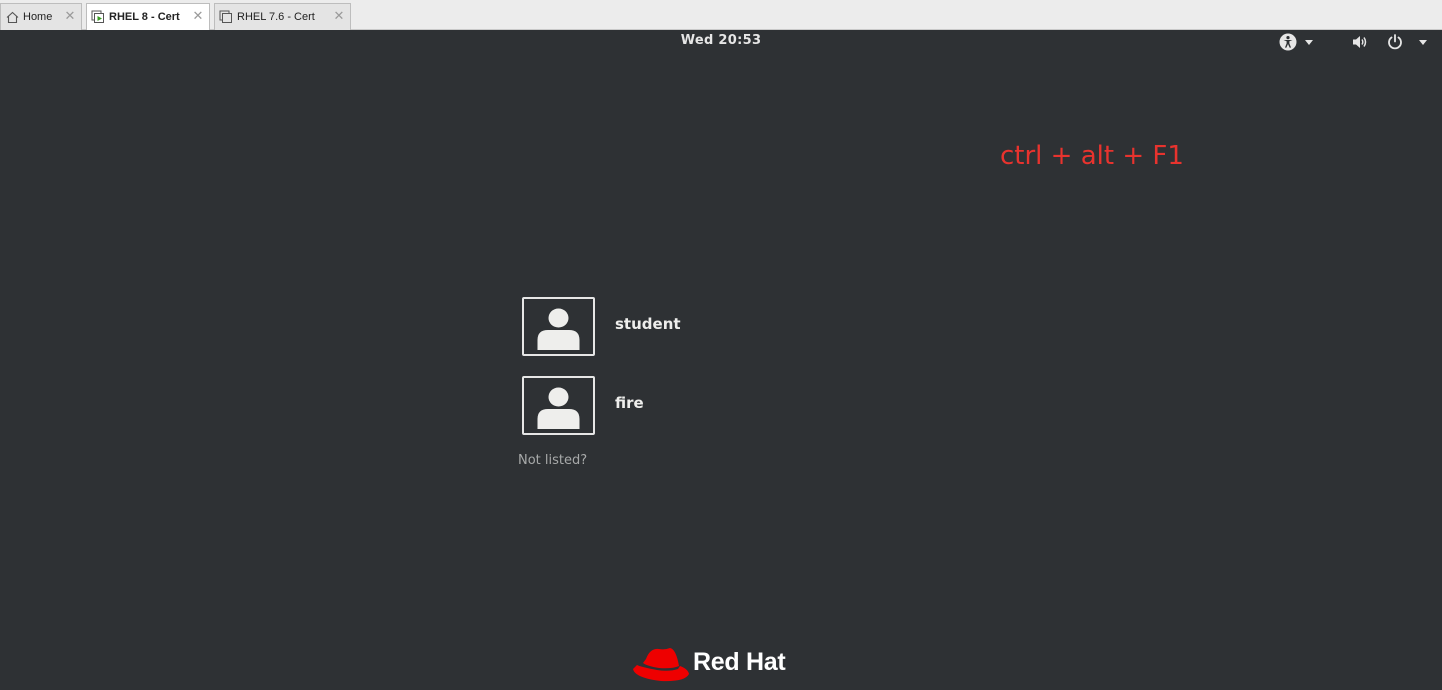  I want to click on accessibility-menu, so click(1296, 42).